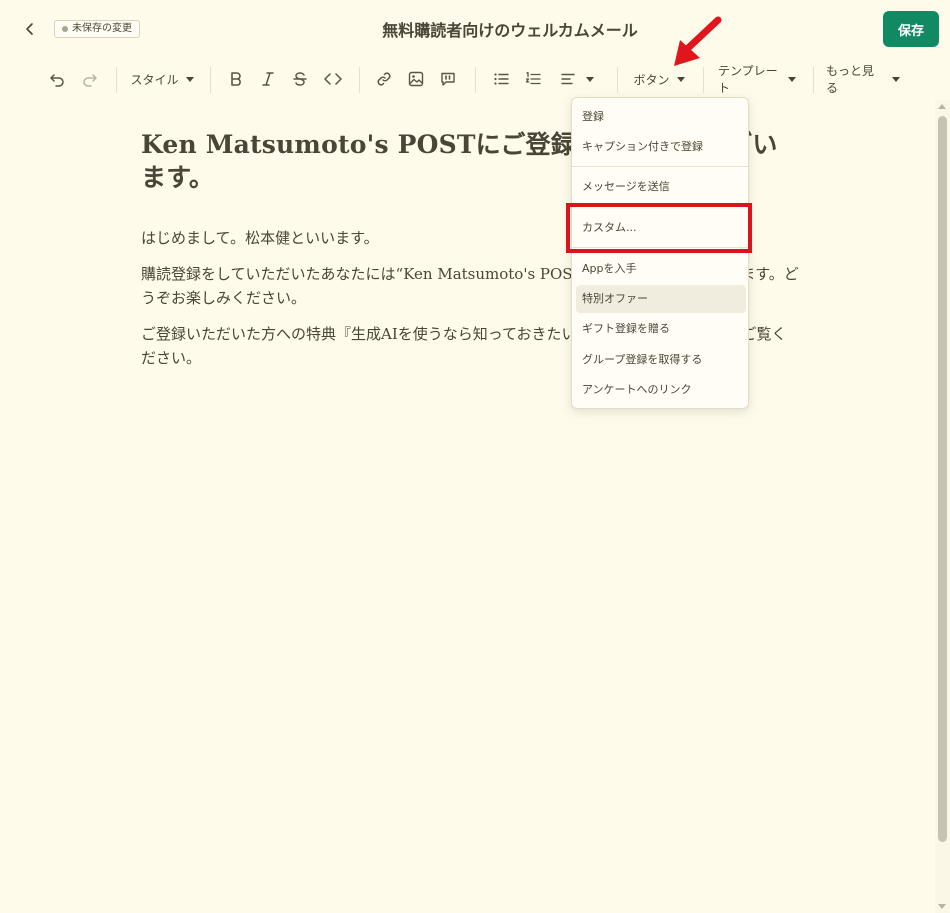 The width and height of the screenshot is (950, 913). Describe the element at coordinates (661, 390) in the screenshot. I see `menu-item-survey-link: アンケートへのリンク` at that location.